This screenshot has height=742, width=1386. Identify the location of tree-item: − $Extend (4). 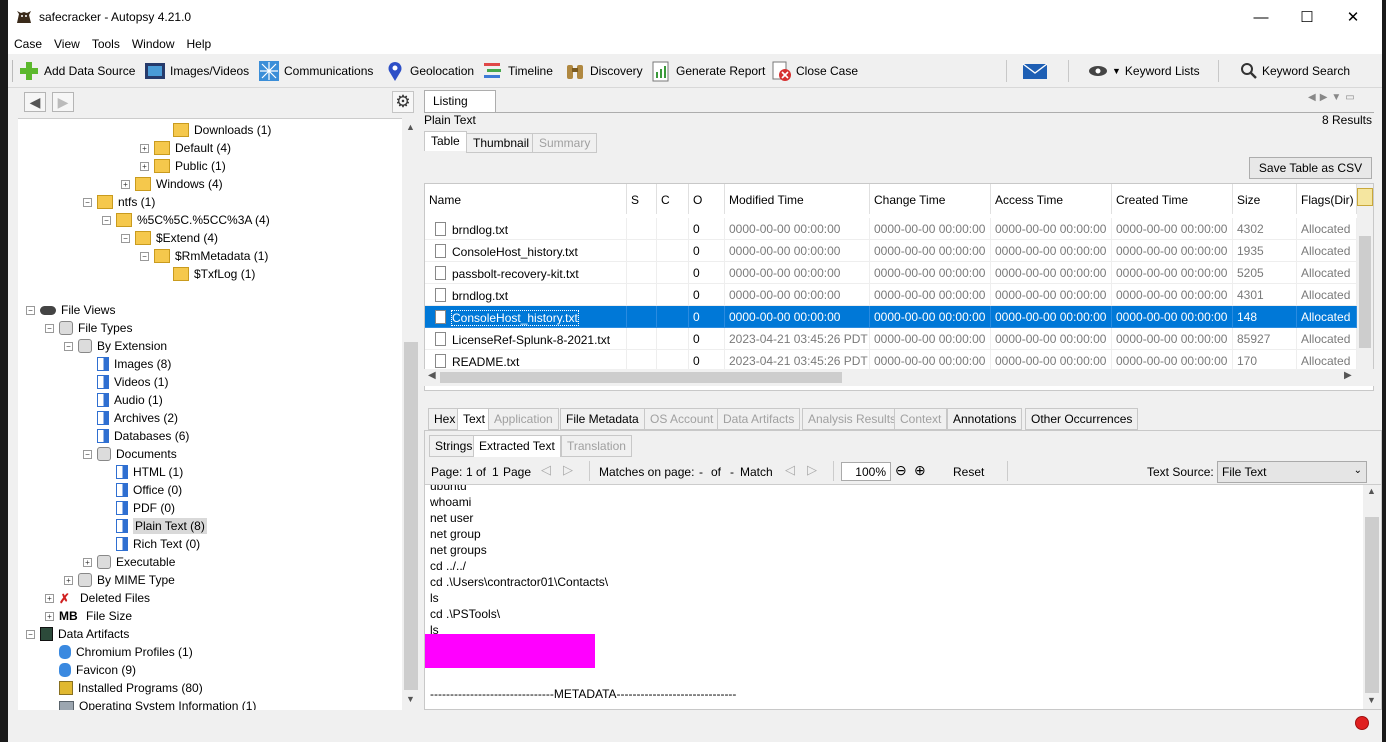
(169, 238).